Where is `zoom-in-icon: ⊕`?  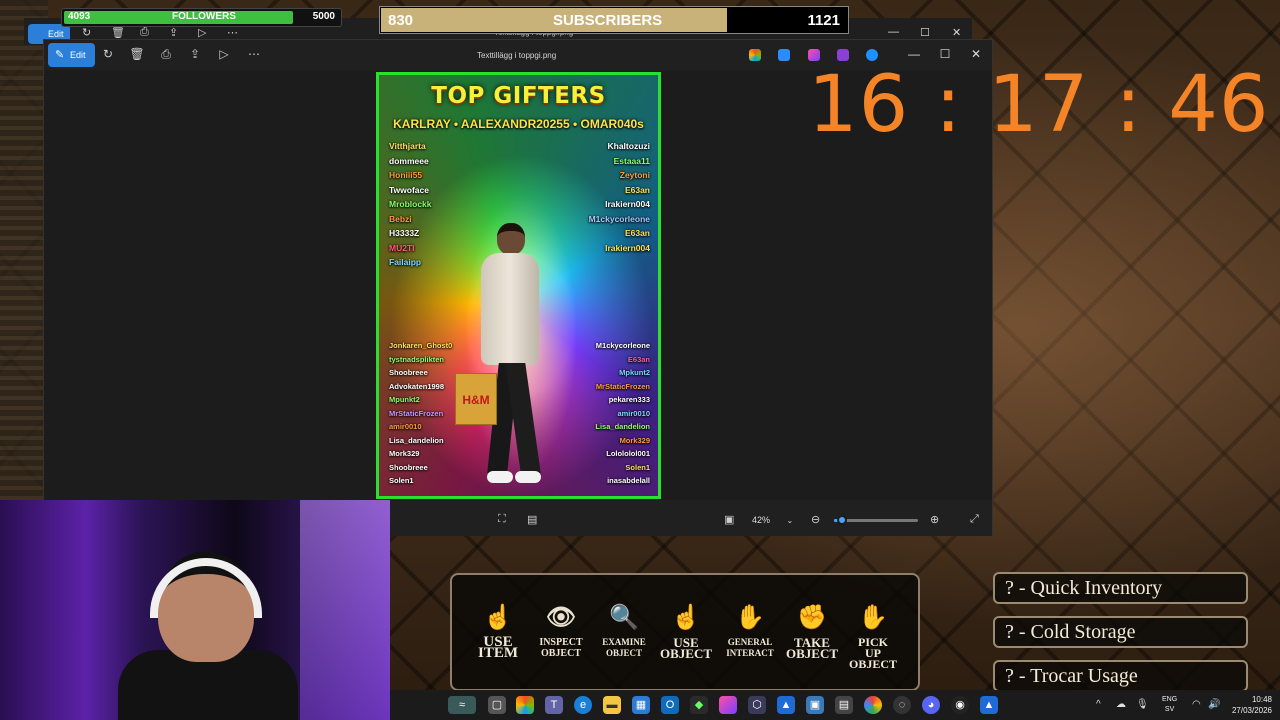
zoom-in-icon: ⊕ is located at coordinates (934, 519).